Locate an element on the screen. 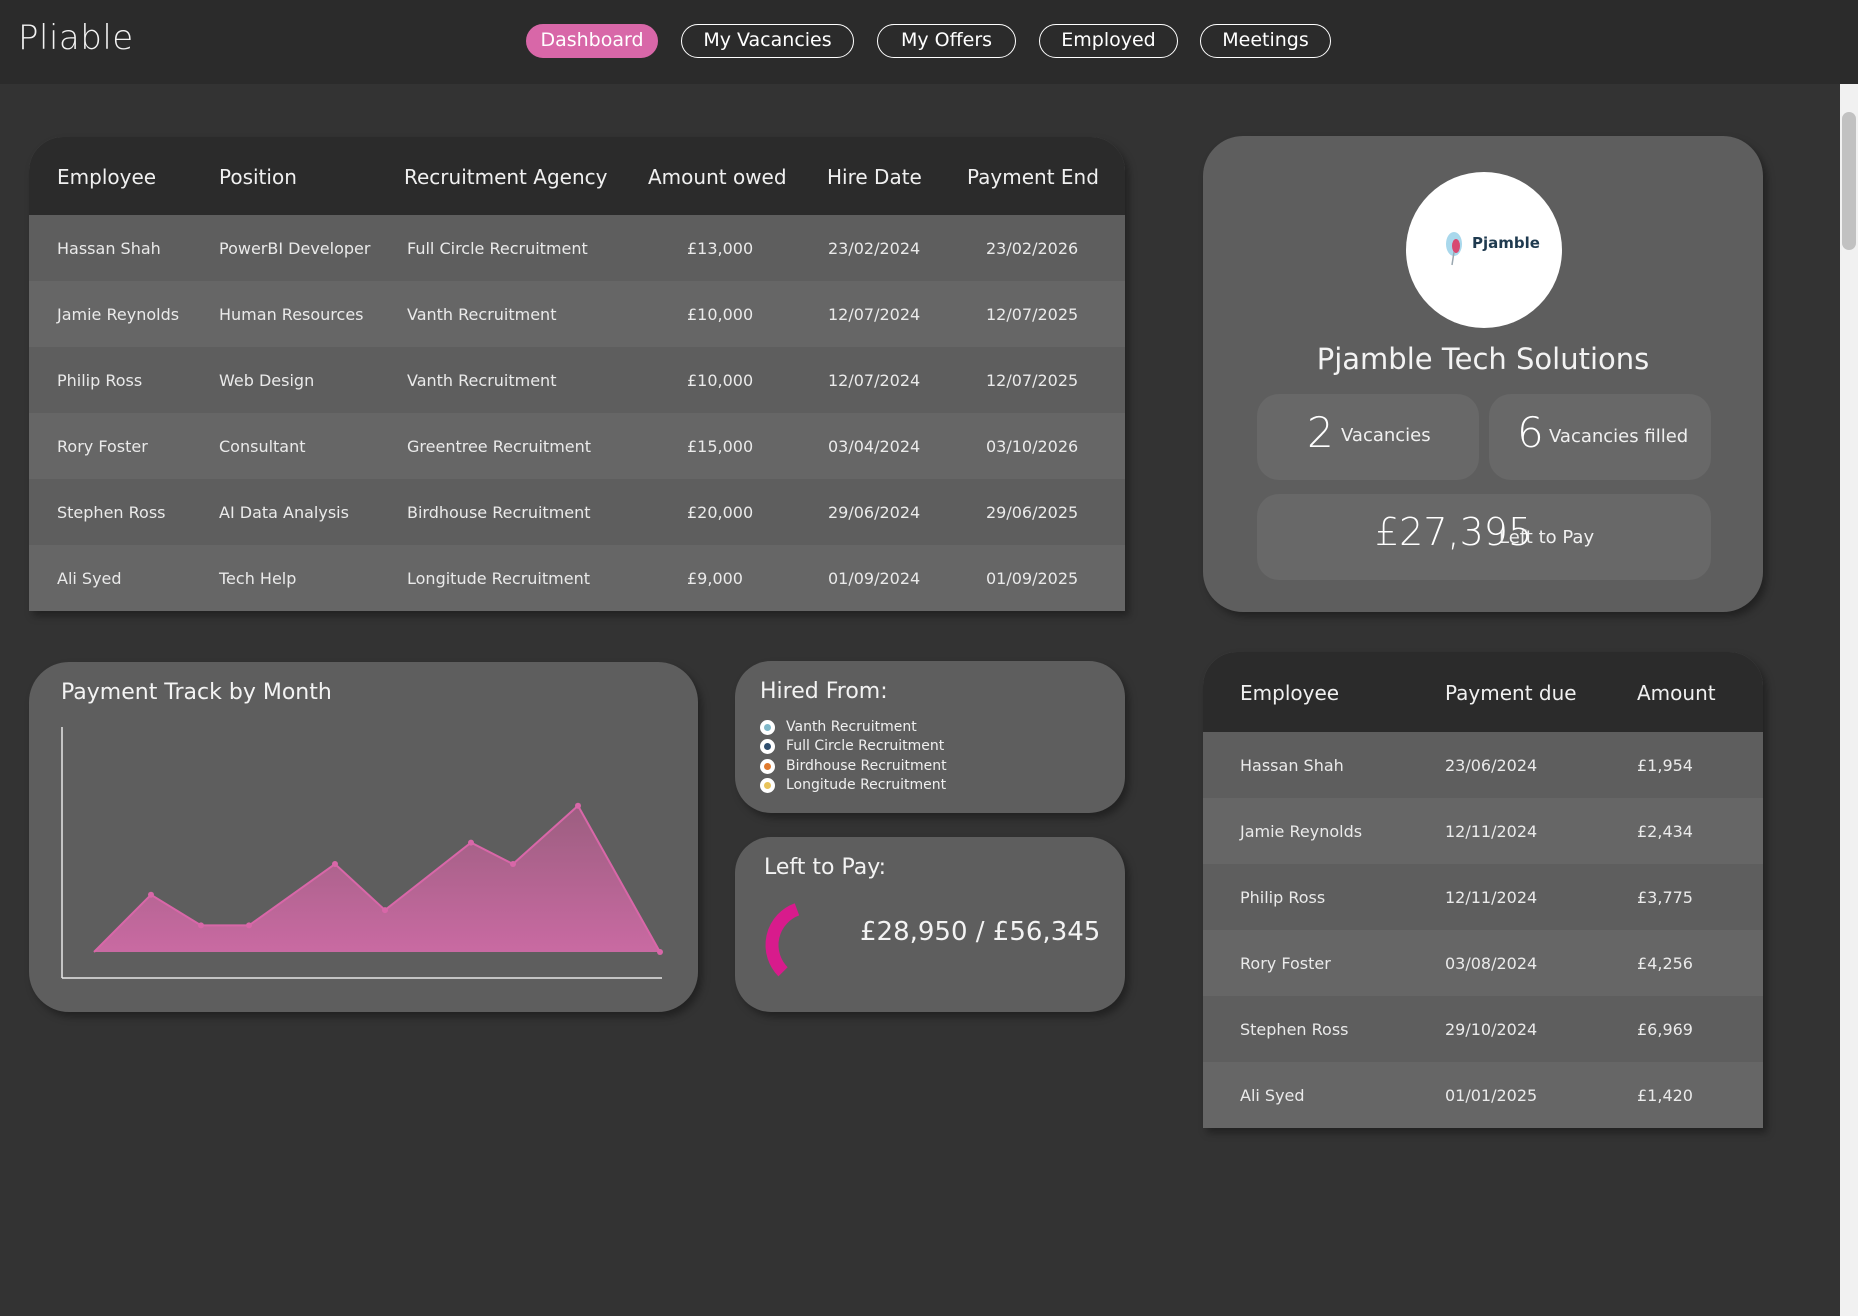  cell-agency: Vanth Recruitment is located at coordinates (482, 380).